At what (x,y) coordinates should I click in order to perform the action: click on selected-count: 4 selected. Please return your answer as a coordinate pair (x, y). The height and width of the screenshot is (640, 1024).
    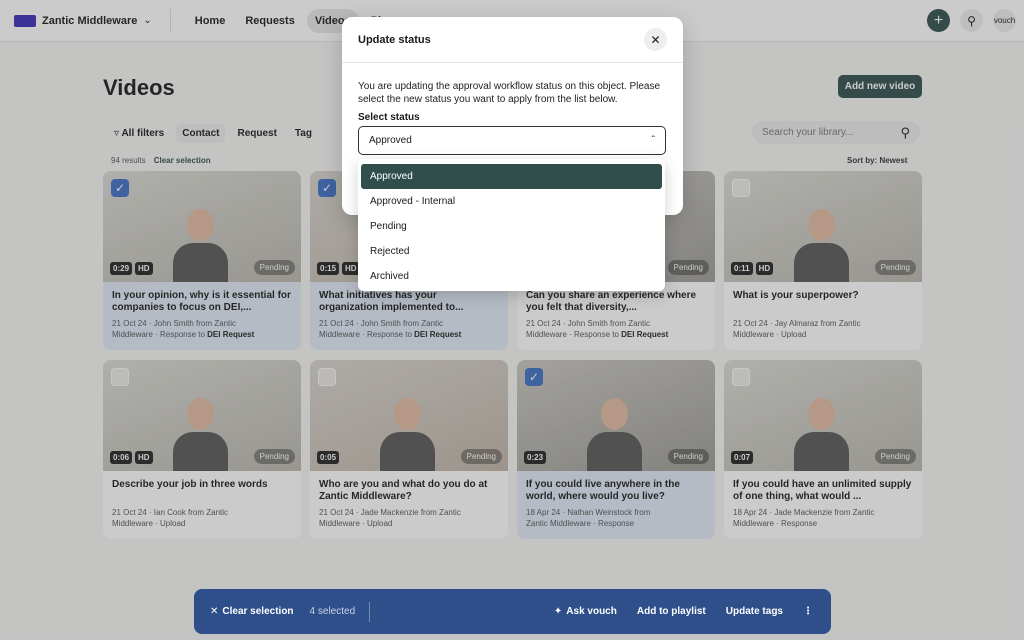
    Looking at the image, I should click on (332, 611).